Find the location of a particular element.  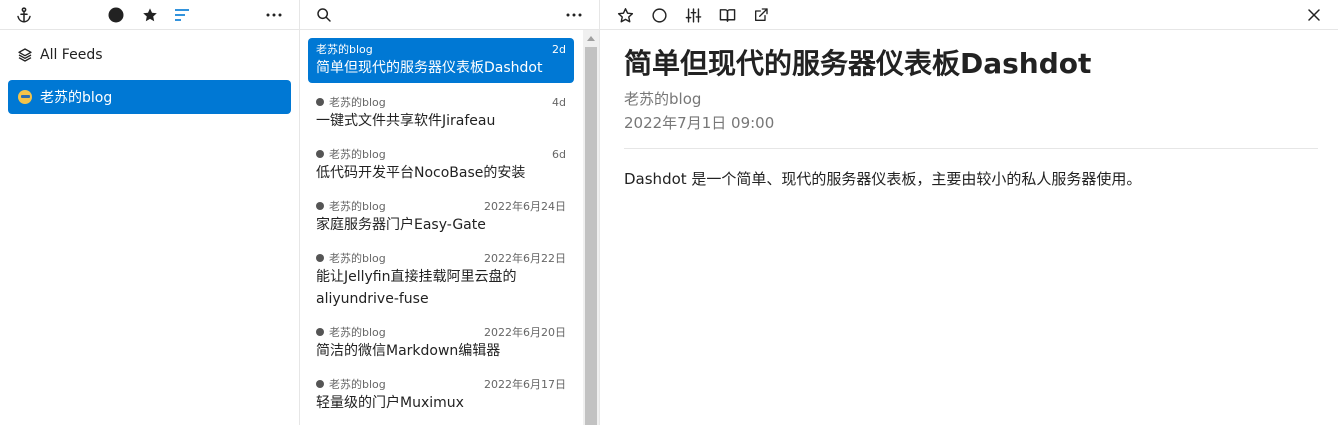

list-item: 老苏的blog 6d 低代码开发平台NocoBase的安装 is located at coordinates (441, 165).